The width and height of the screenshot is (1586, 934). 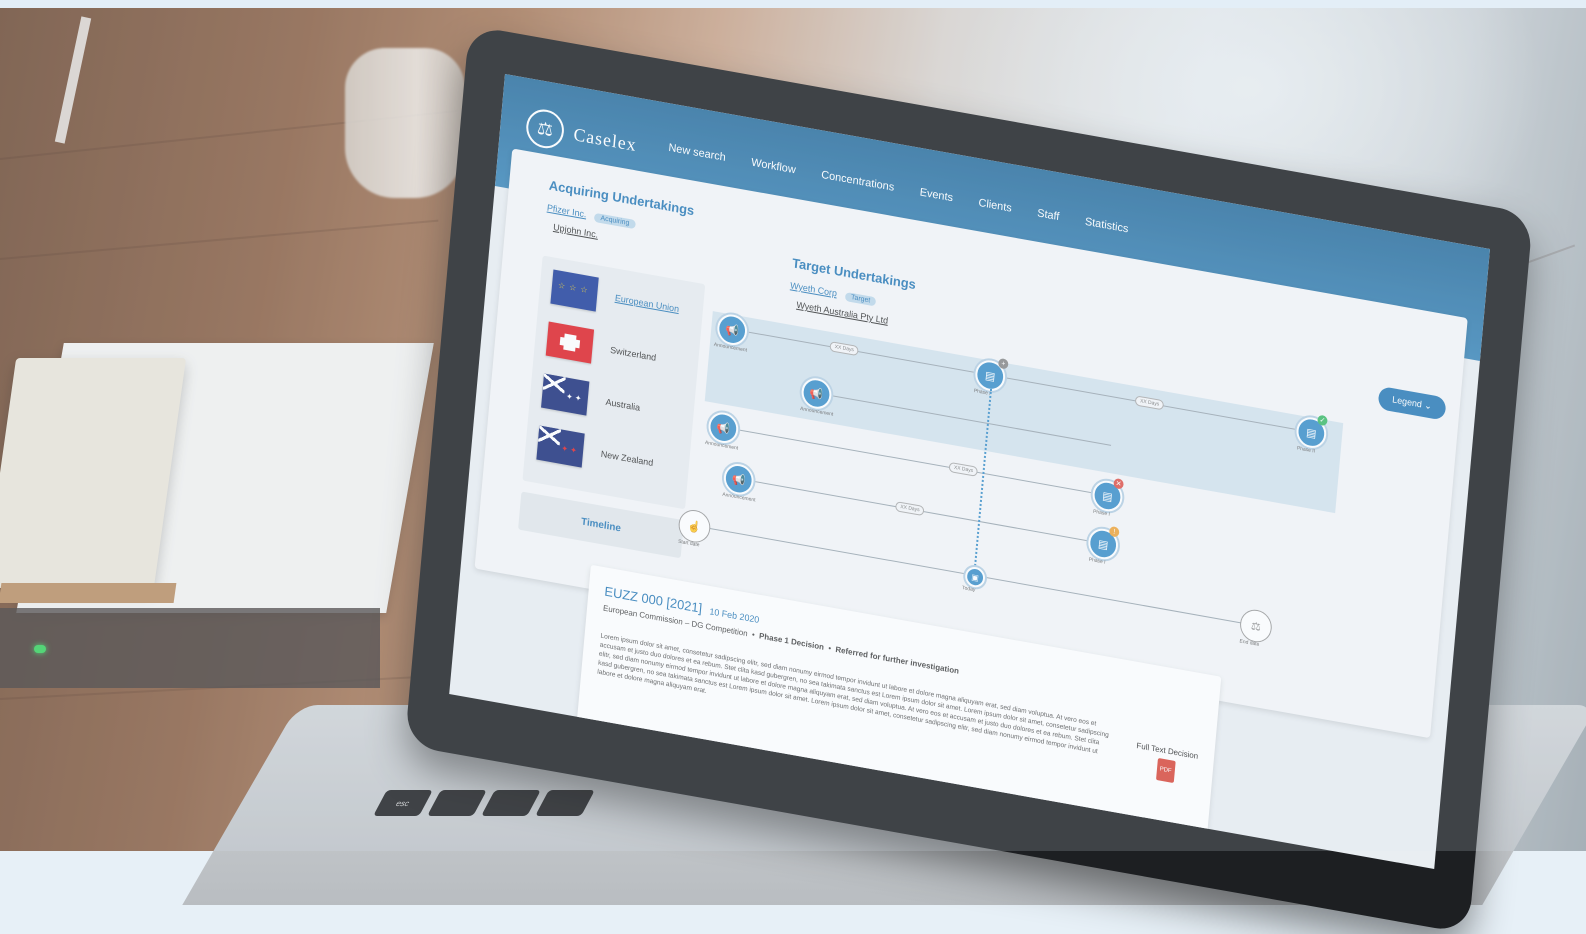 I want to click on full-text-decision: Full Text Decision PDF, so click(x=1166, y=764).